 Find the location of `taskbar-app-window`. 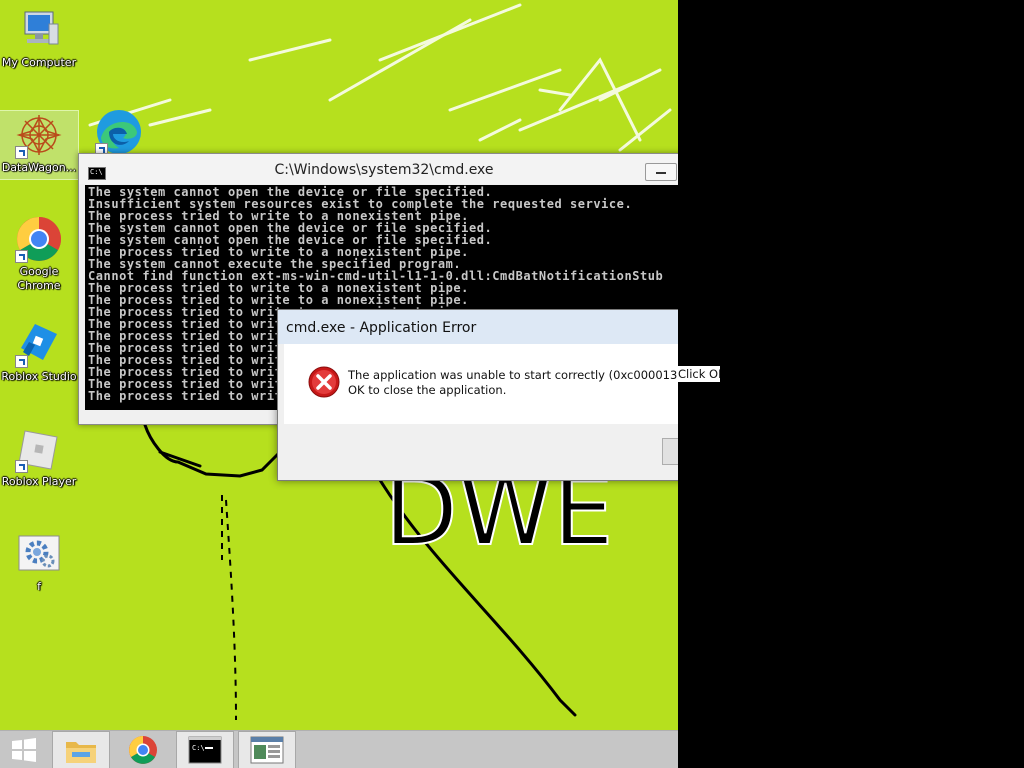

taskbar-app-window is located at coordinates (267, 749).